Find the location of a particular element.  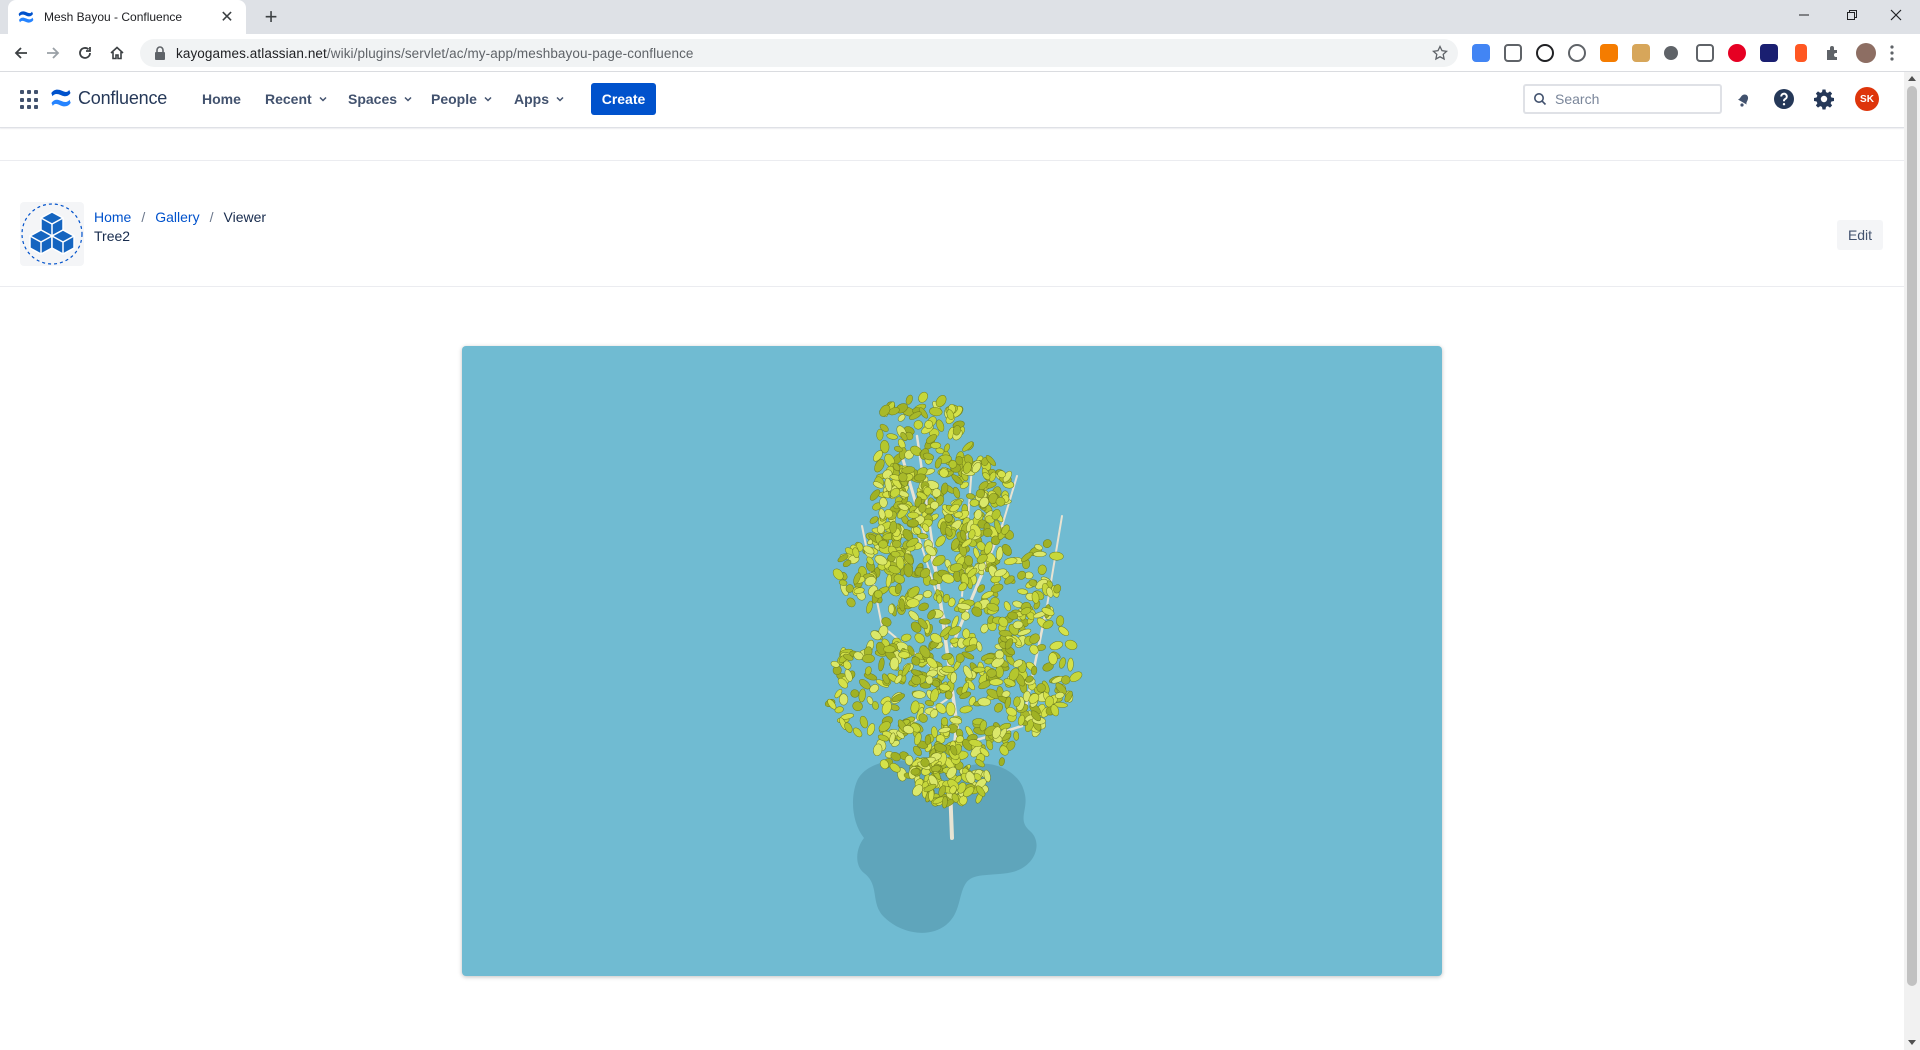

space-avatar is located at coordinates (52, 234).